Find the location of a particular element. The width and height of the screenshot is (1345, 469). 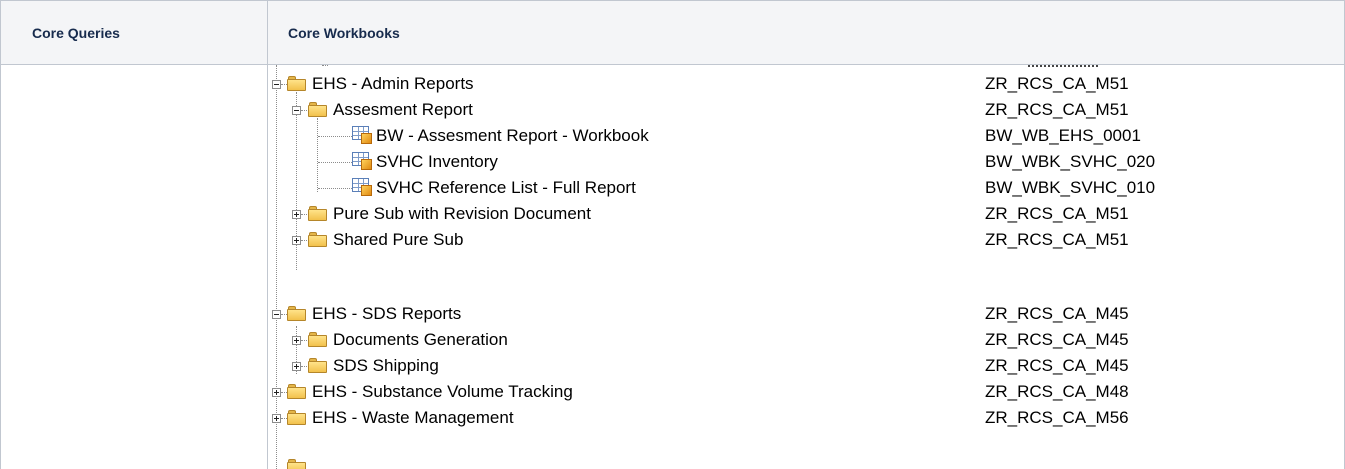

tree-node-code: BW_WBK_SVHC_020 is located at coordinates (1070, 161).